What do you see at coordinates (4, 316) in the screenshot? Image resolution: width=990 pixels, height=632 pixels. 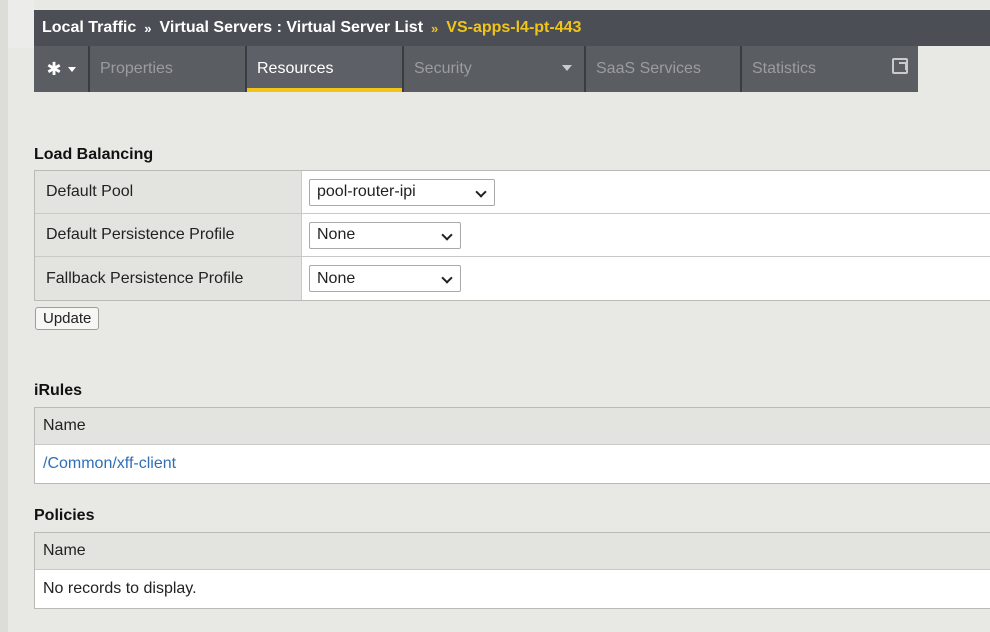 I see `left-gutter` at bounding box center [4, 316].